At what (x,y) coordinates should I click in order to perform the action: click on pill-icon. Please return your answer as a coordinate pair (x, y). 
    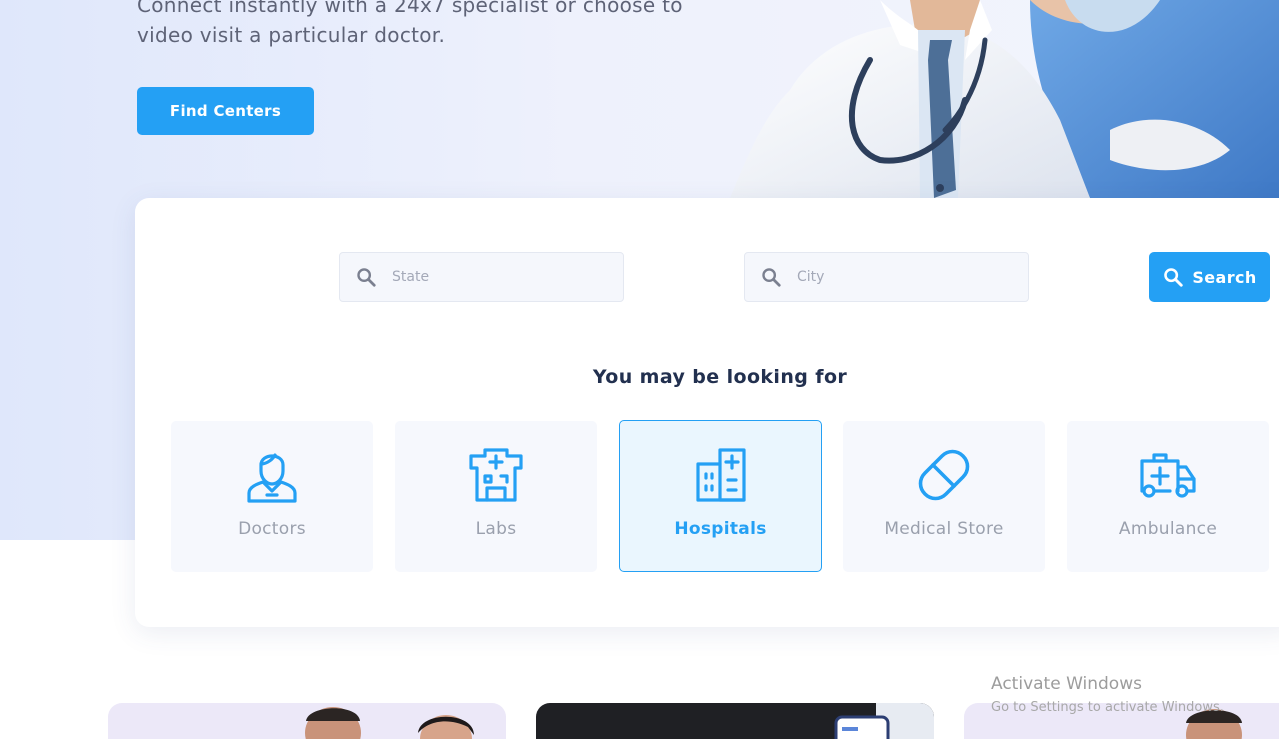
    Looking at the image, I should click on (944, 475).